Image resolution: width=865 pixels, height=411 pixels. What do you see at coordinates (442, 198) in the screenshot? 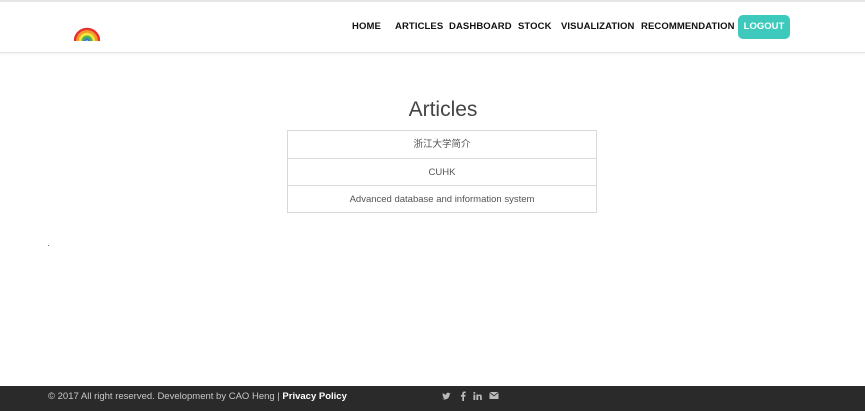
I see `article-item: Advanced database and information system` at bounding box center [442, 198].